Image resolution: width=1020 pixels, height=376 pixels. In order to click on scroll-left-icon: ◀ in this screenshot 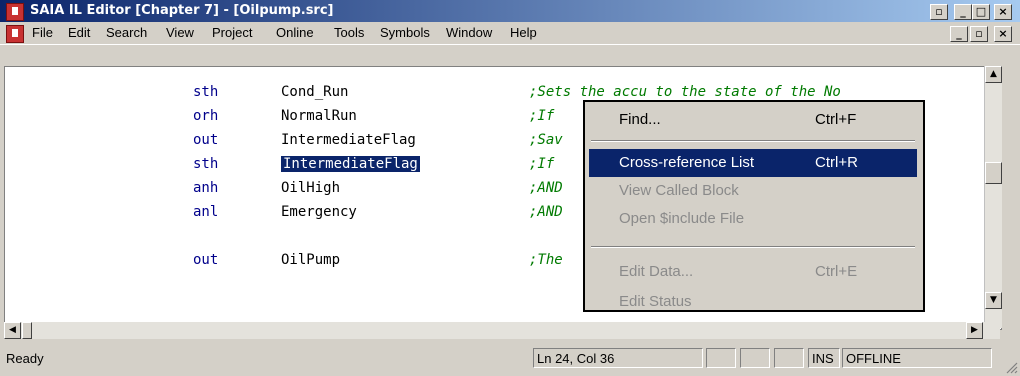, I will do `click(12, 330)`.